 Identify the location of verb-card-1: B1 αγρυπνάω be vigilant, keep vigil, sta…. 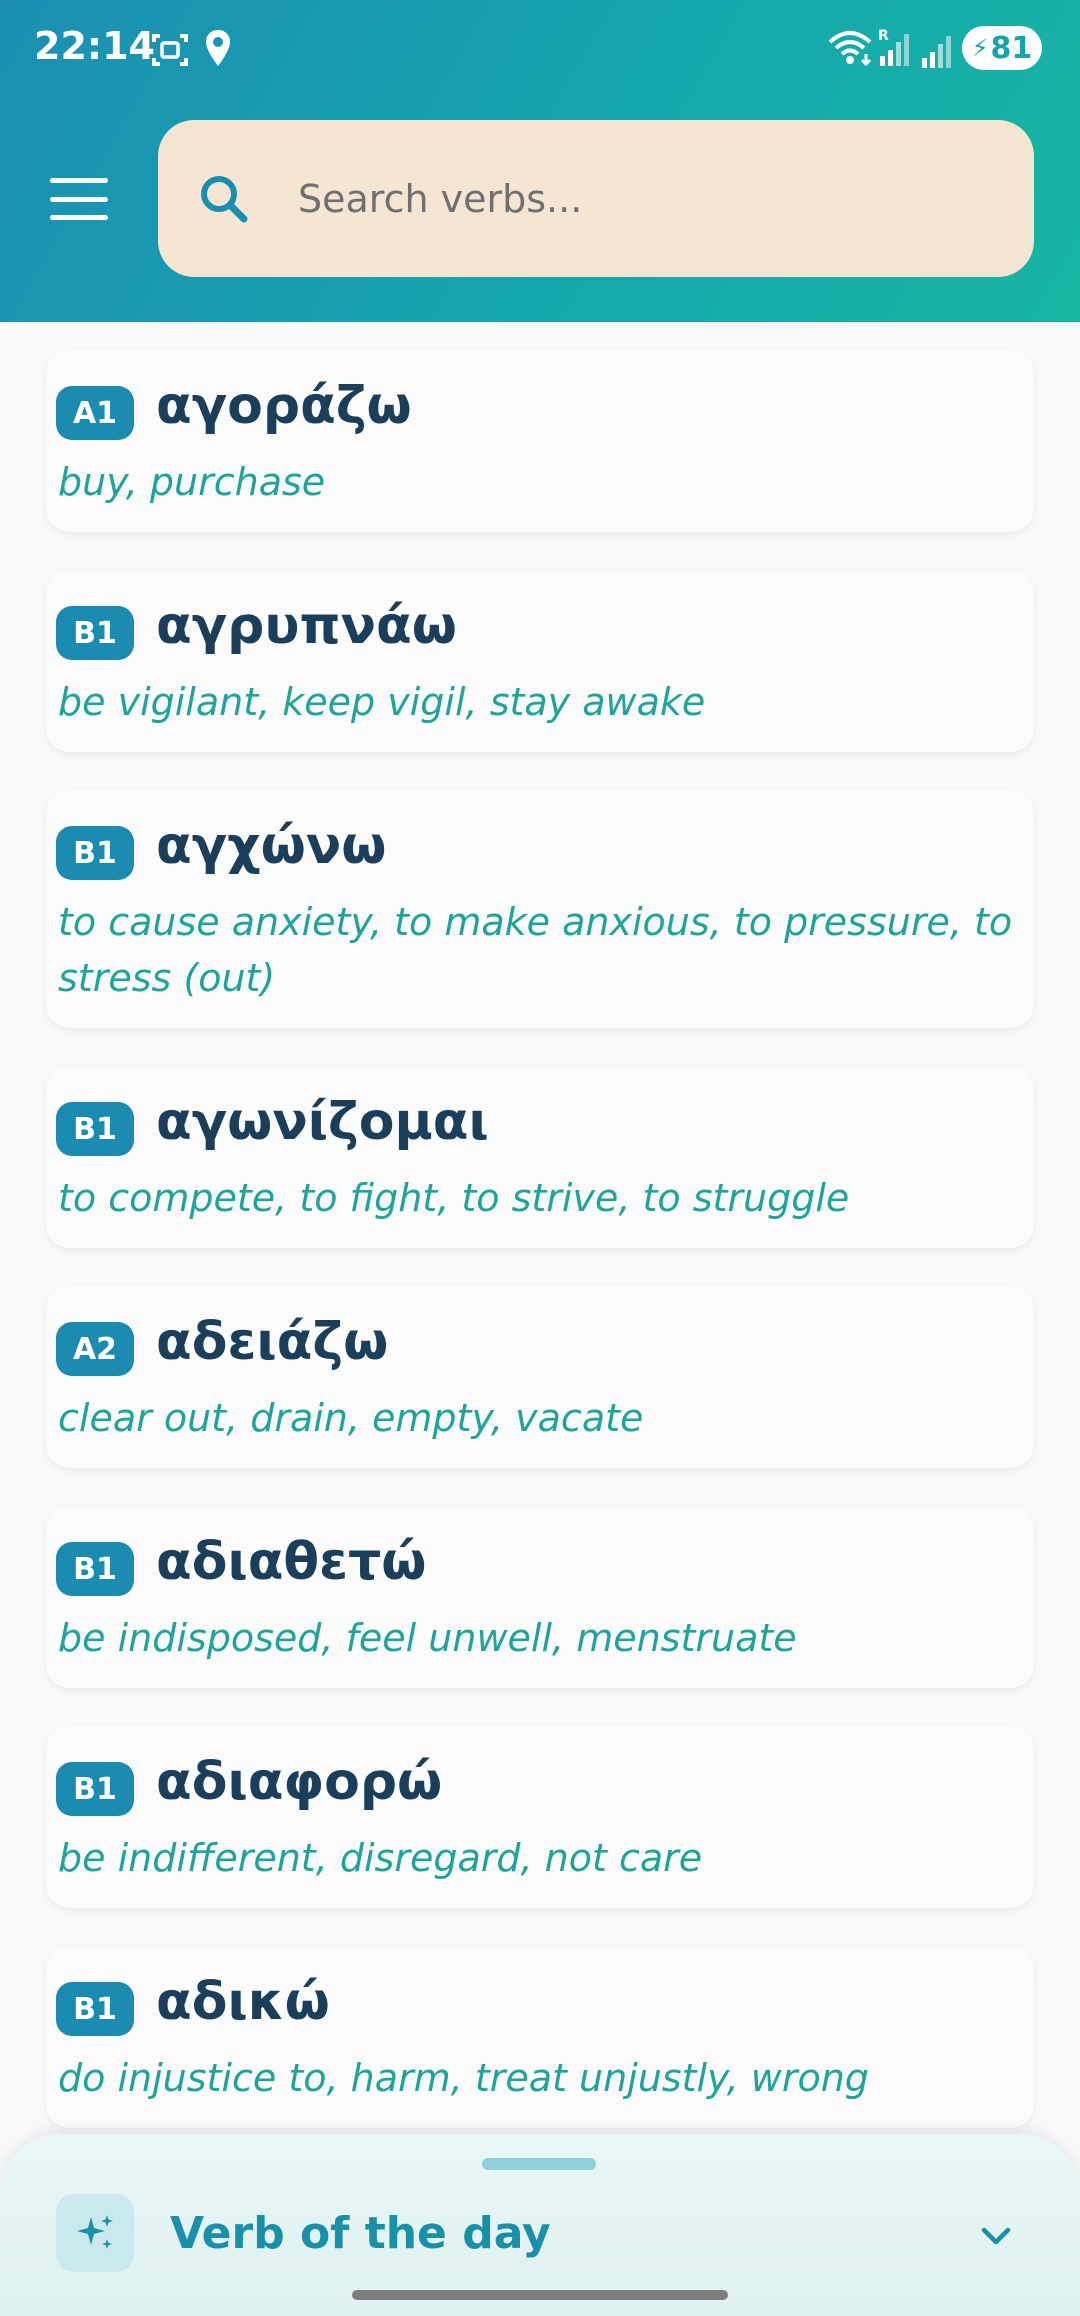
(540, 661).